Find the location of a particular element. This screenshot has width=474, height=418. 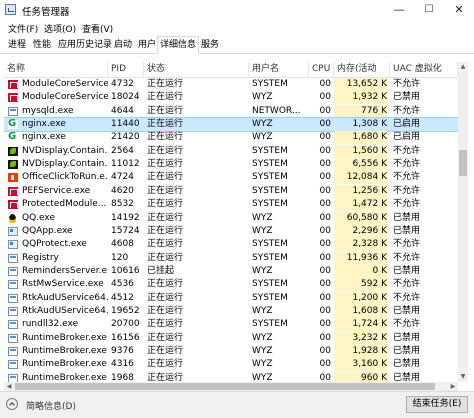

process-name: nginx.exe is located at coordinates (44, 137).